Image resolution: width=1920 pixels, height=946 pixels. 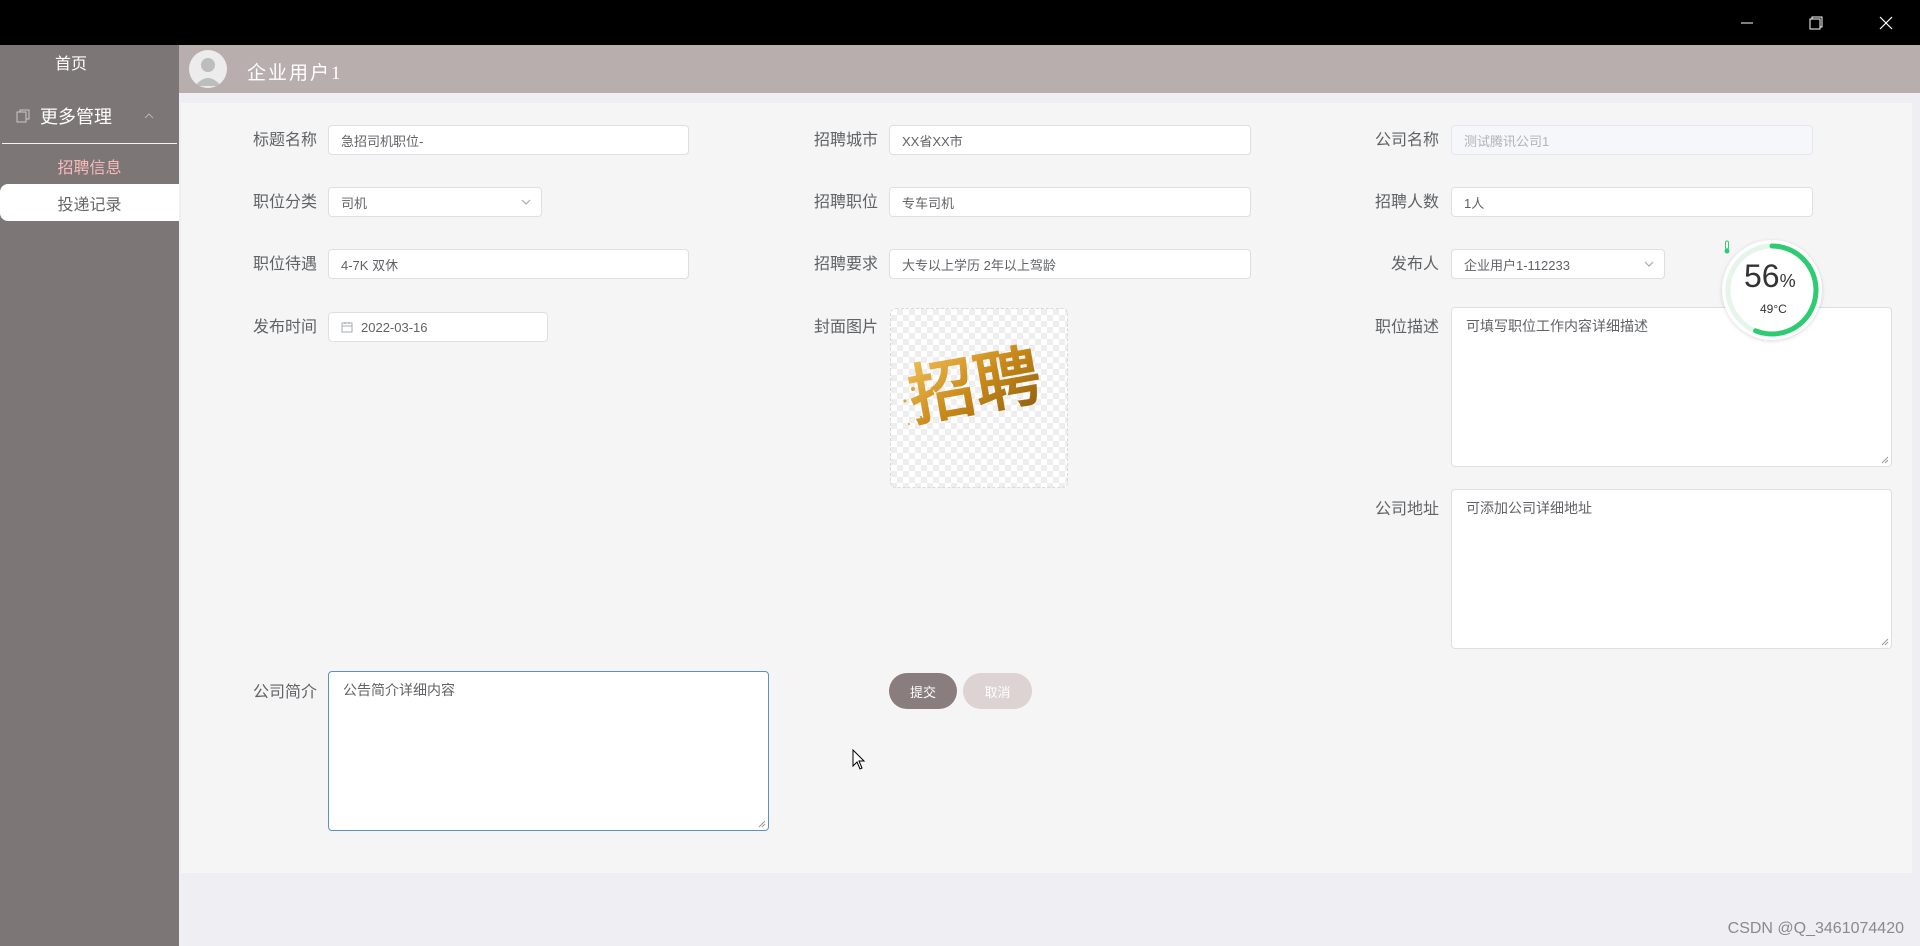 What do you see at coordinates (859, 759) in the screenshot?
I see `mouse-cursor-icon` at bounding box center [859, 759].